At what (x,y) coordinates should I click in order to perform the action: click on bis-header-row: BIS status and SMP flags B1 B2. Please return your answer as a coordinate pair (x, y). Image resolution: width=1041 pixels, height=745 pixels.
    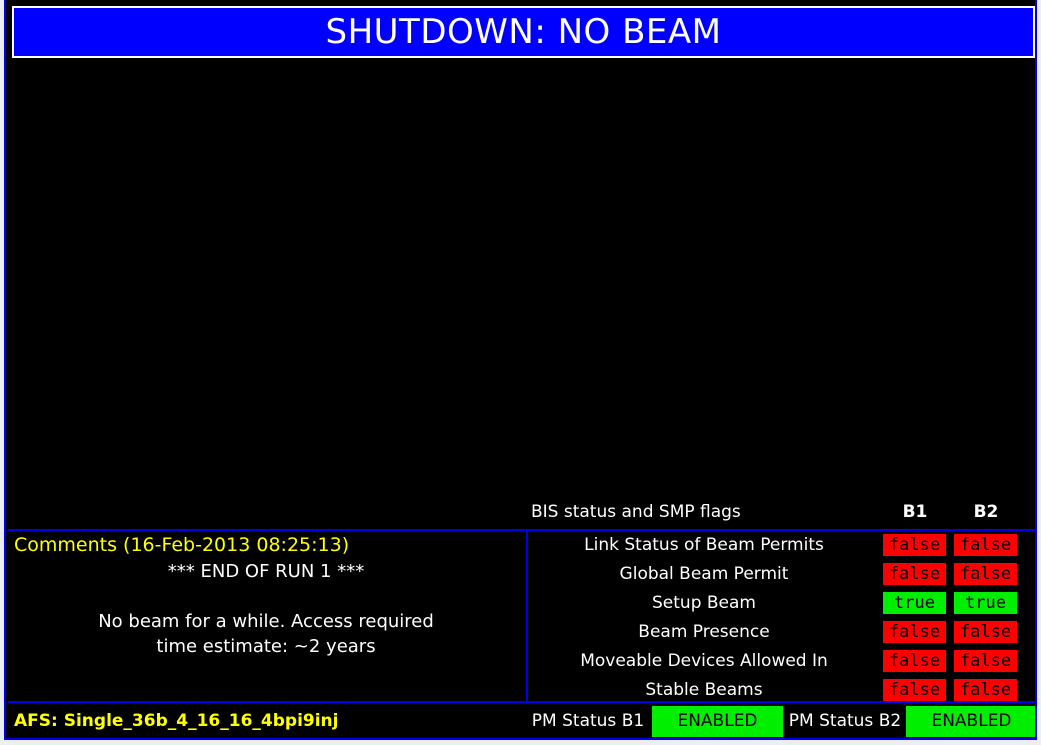
    Looking at the image, I should click on (780, 514).